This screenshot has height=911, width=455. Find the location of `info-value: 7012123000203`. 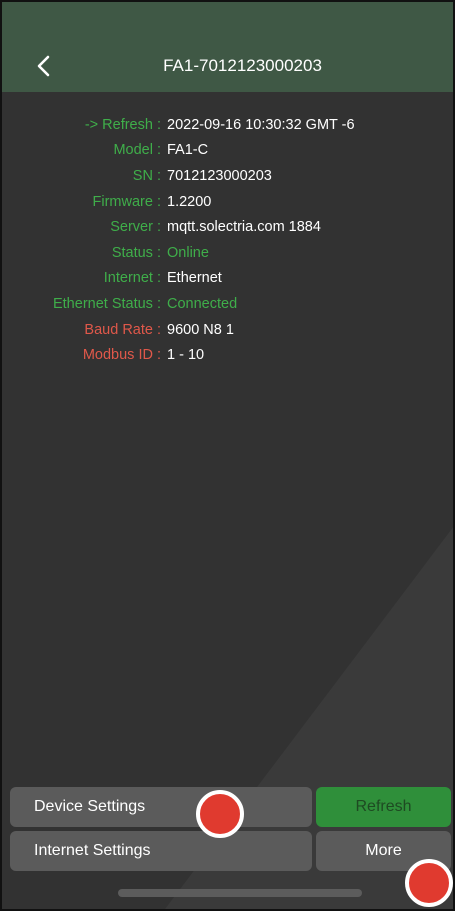

info-value: 7012123000203 is located at coordinates (219, 175).